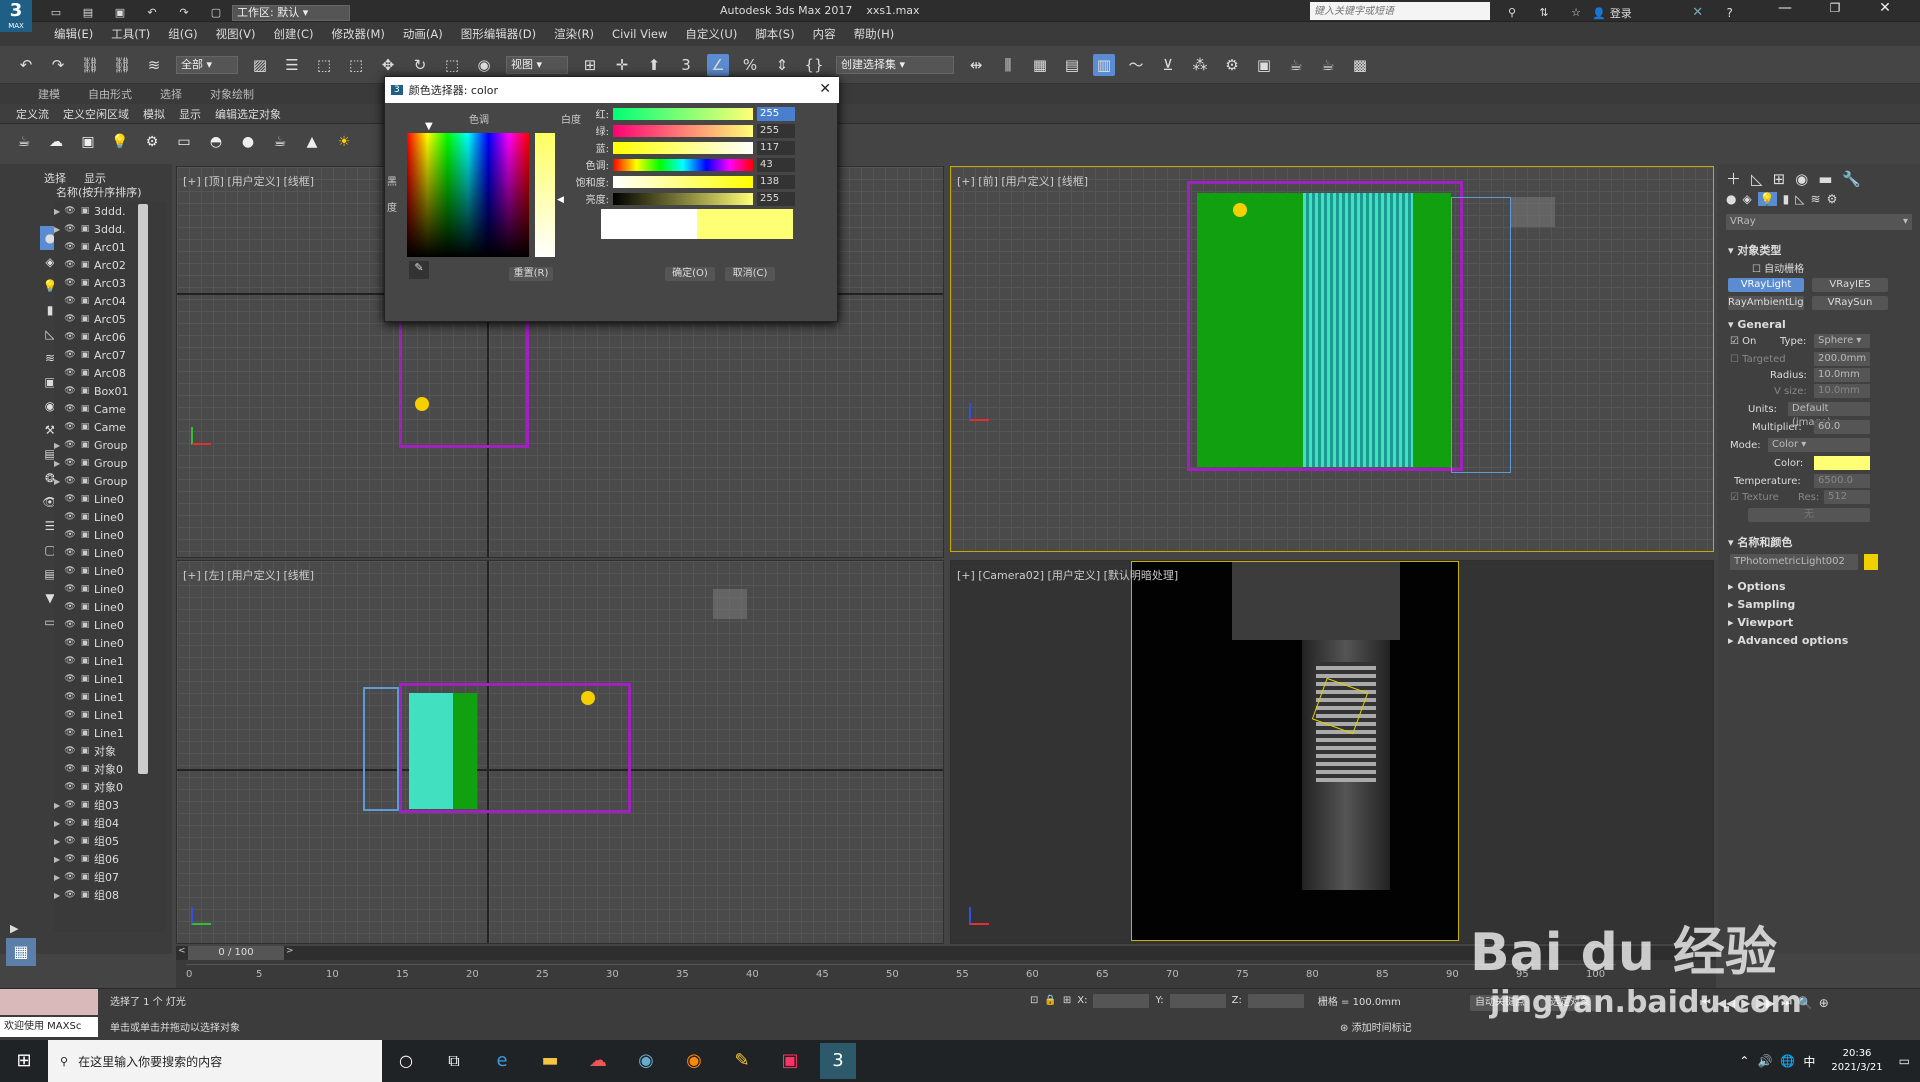 The width and height of the screenshot is (1920, 1082). I want to click on ribbon-toggle-icon: ▥, so click(1104, 64).